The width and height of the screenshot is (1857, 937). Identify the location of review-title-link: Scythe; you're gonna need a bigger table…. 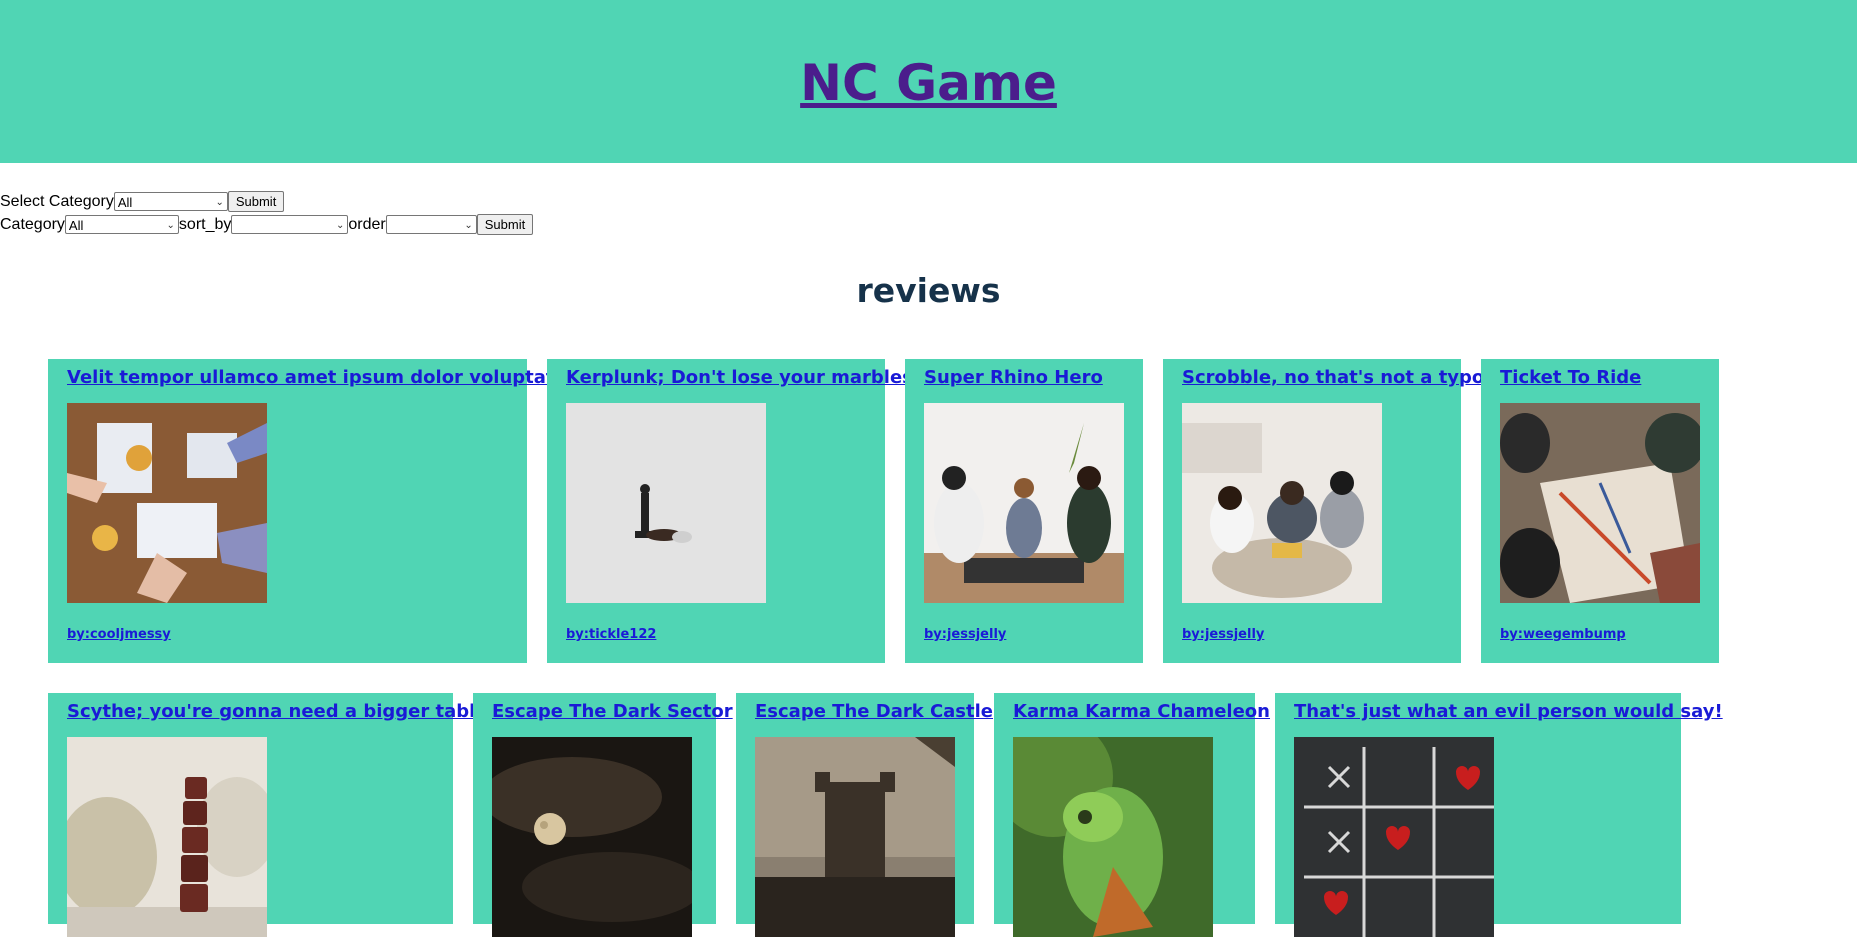
(281, 711).